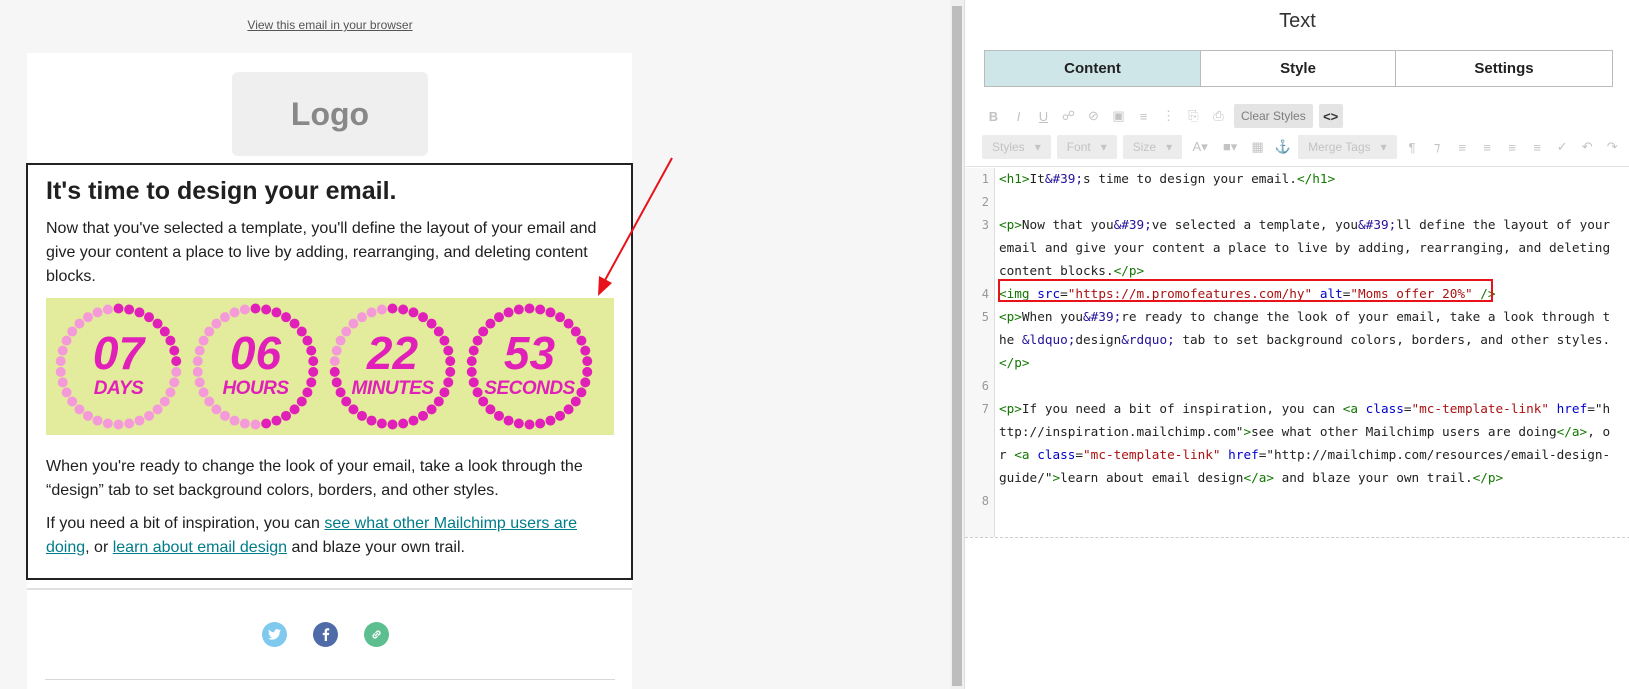 This screenshot has height=689, width=1629. What do you see at coordinates (393, 388) in the screenshot?
I see `countdown-label: MINUTES` at bounding box center [393, 388].